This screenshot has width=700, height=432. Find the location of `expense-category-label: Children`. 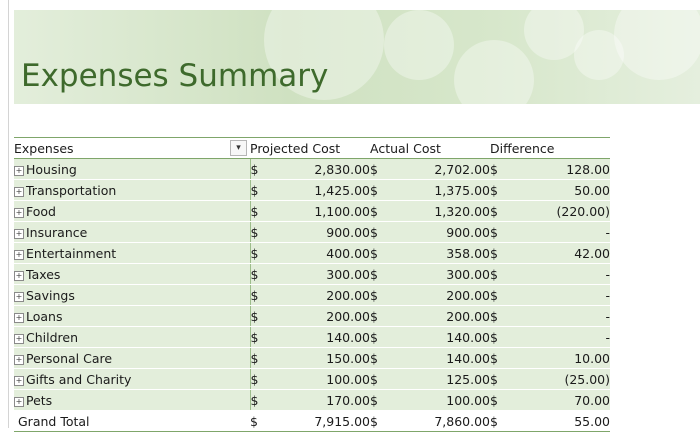

expense-category-label: Children is located at coordinates (52, 337).